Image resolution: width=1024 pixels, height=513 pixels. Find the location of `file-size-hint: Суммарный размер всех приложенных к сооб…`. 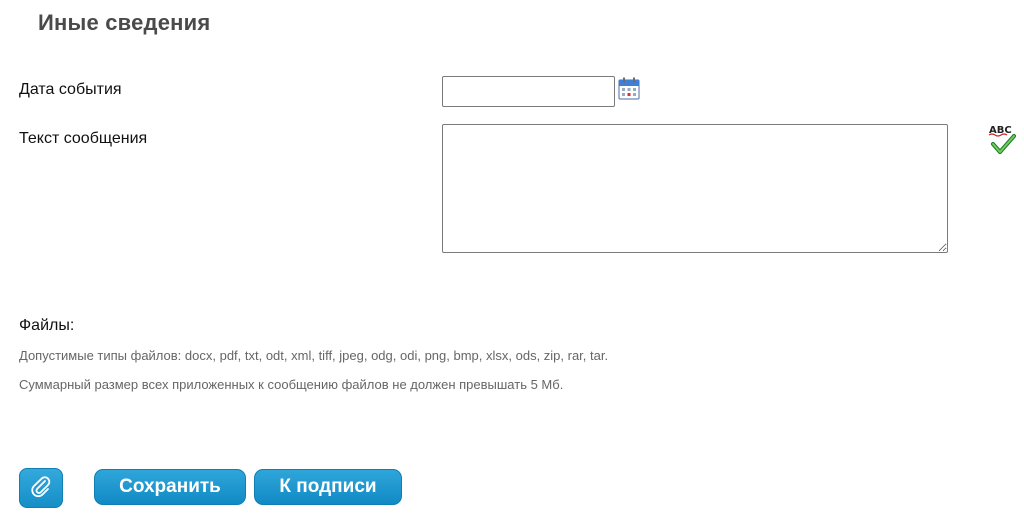

file-size-hint: Суммарный размер всех приложенных к сооб… is located at coordinates (291, 384).